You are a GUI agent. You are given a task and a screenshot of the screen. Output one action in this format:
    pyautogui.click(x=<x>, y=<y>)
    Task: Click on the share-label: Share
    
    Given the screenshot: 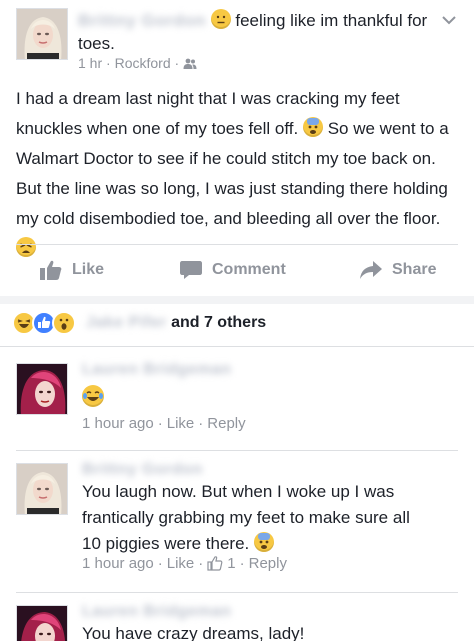 What is the action you would take?
    pyautogui.click(x=414, y=269)
    